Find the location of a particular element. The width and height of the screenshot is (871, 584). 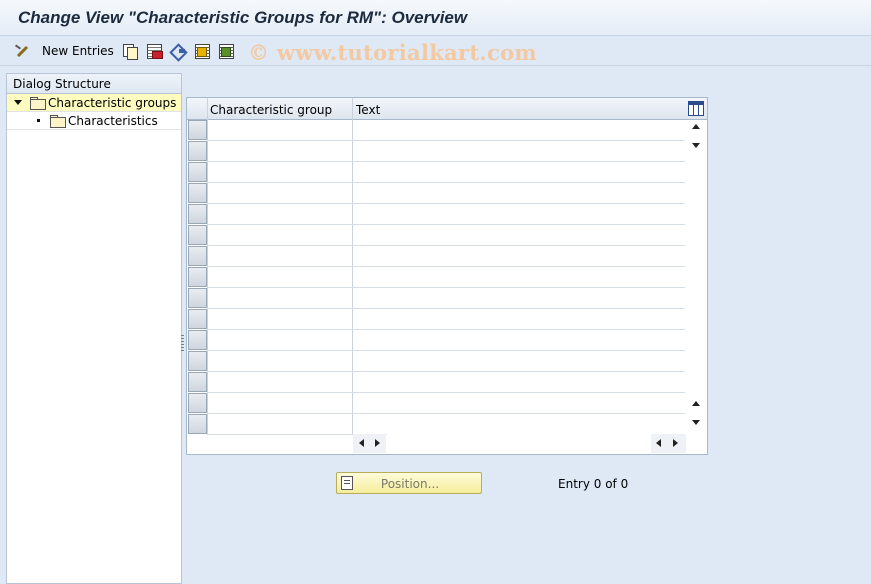

scroll-page-up-icon is located at coordinates (696, 403).